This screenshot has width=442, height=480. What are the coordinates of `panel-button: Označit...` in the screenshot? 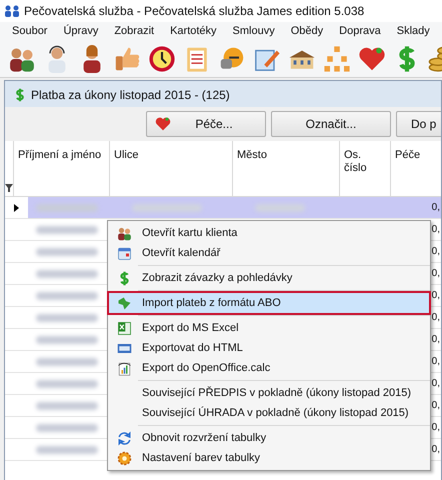 It's located at (331, 124).